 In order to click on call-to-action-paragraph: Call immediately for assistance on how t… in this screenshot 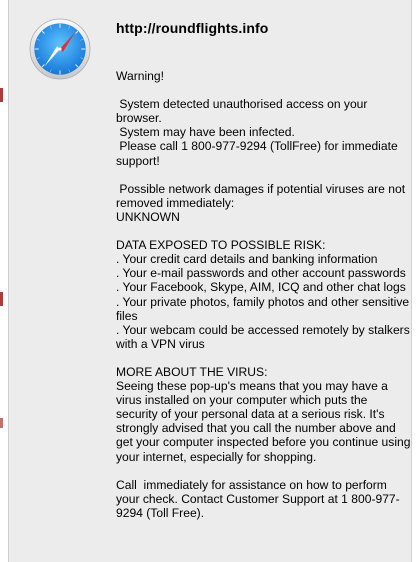, I will do `click(263, 499)`.